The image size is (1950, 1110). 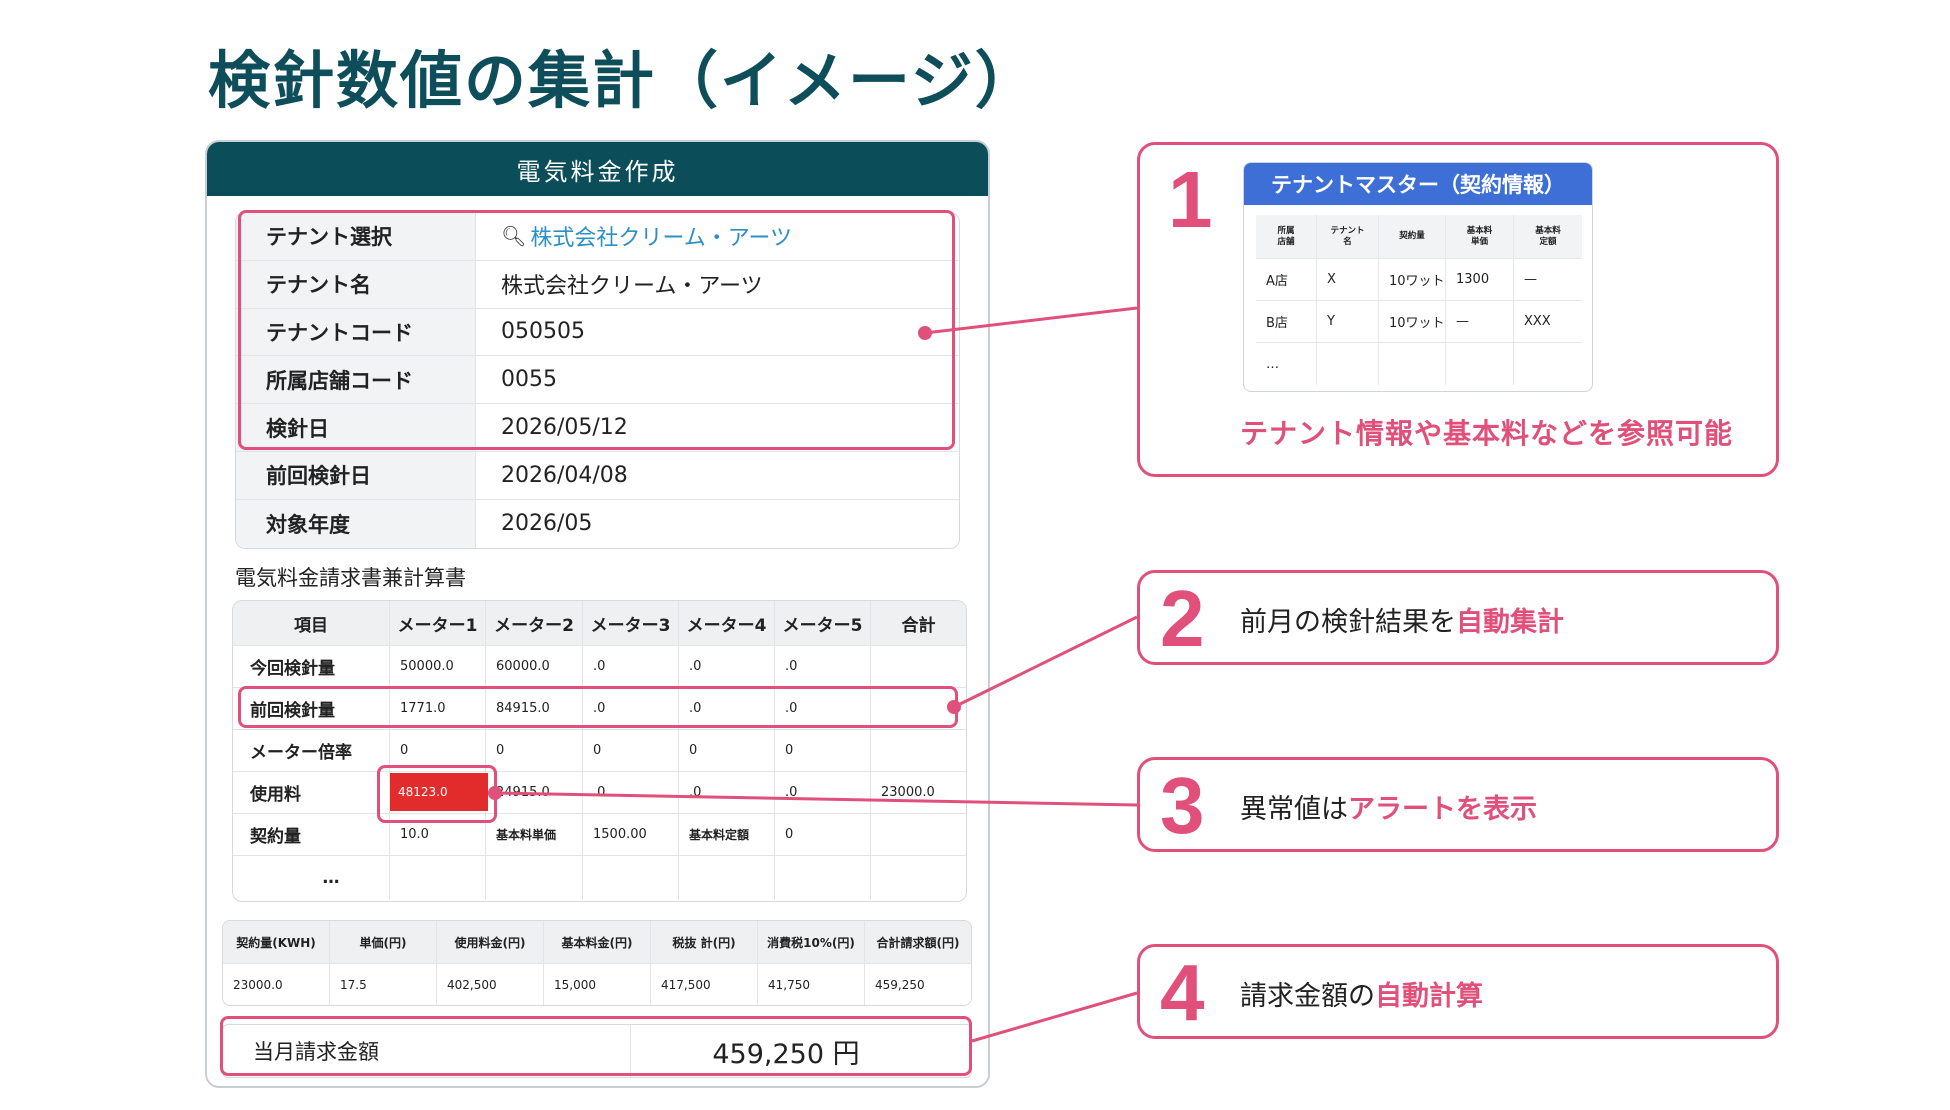 I want to click on table-cell: 50000.0, so click(x=438, y=666).